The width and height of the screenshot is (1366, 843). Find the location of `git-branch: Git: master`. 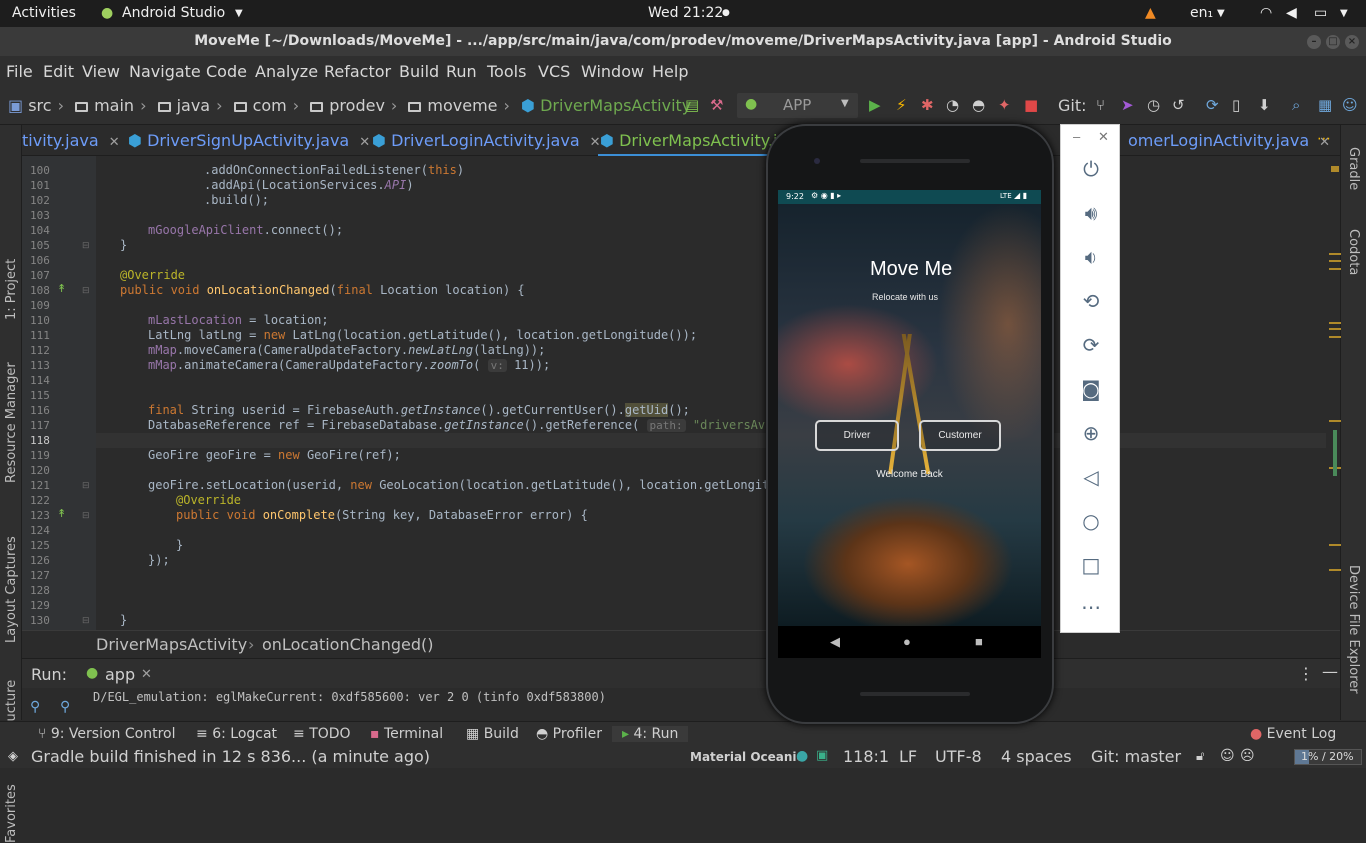

git-branch: Git: master is located at coordinates (1136, 756).